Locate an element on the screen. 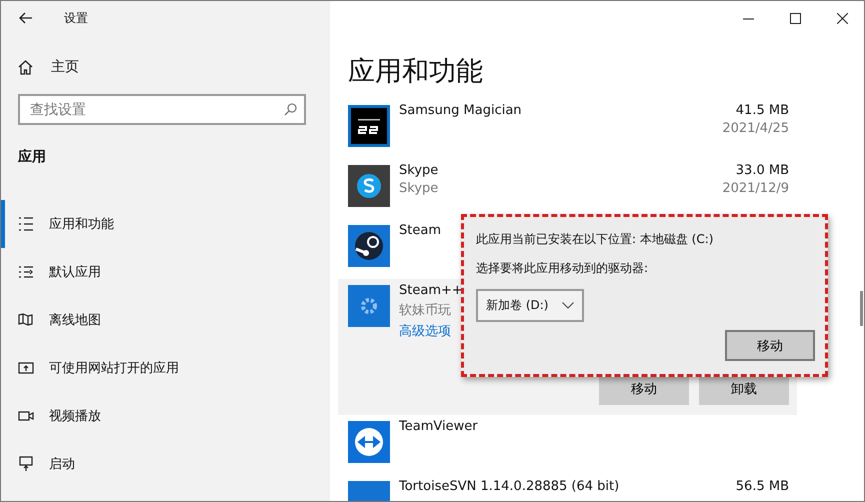  app-name: Samsung Magician is located at coordinates (460, 110).